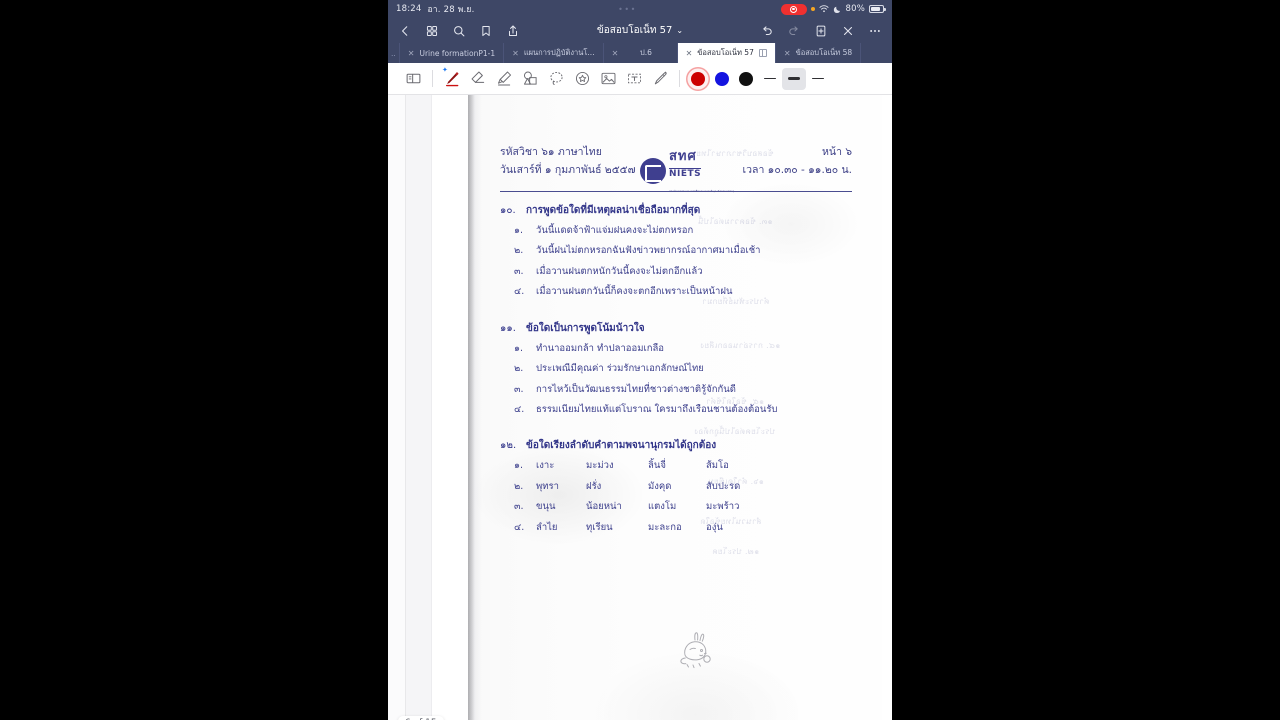 The width and height of the screenshot is (1280, 720). Describe the element at coordinates (875, 31) in the screenshot. I see `more-icon` at that location.